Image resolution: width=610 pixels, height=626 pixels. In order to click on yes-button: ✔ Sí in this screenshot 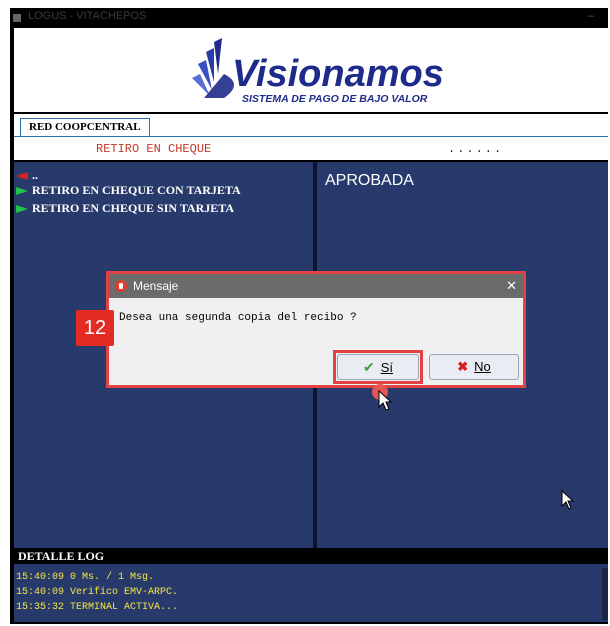, I will do `click(378, 367)`.